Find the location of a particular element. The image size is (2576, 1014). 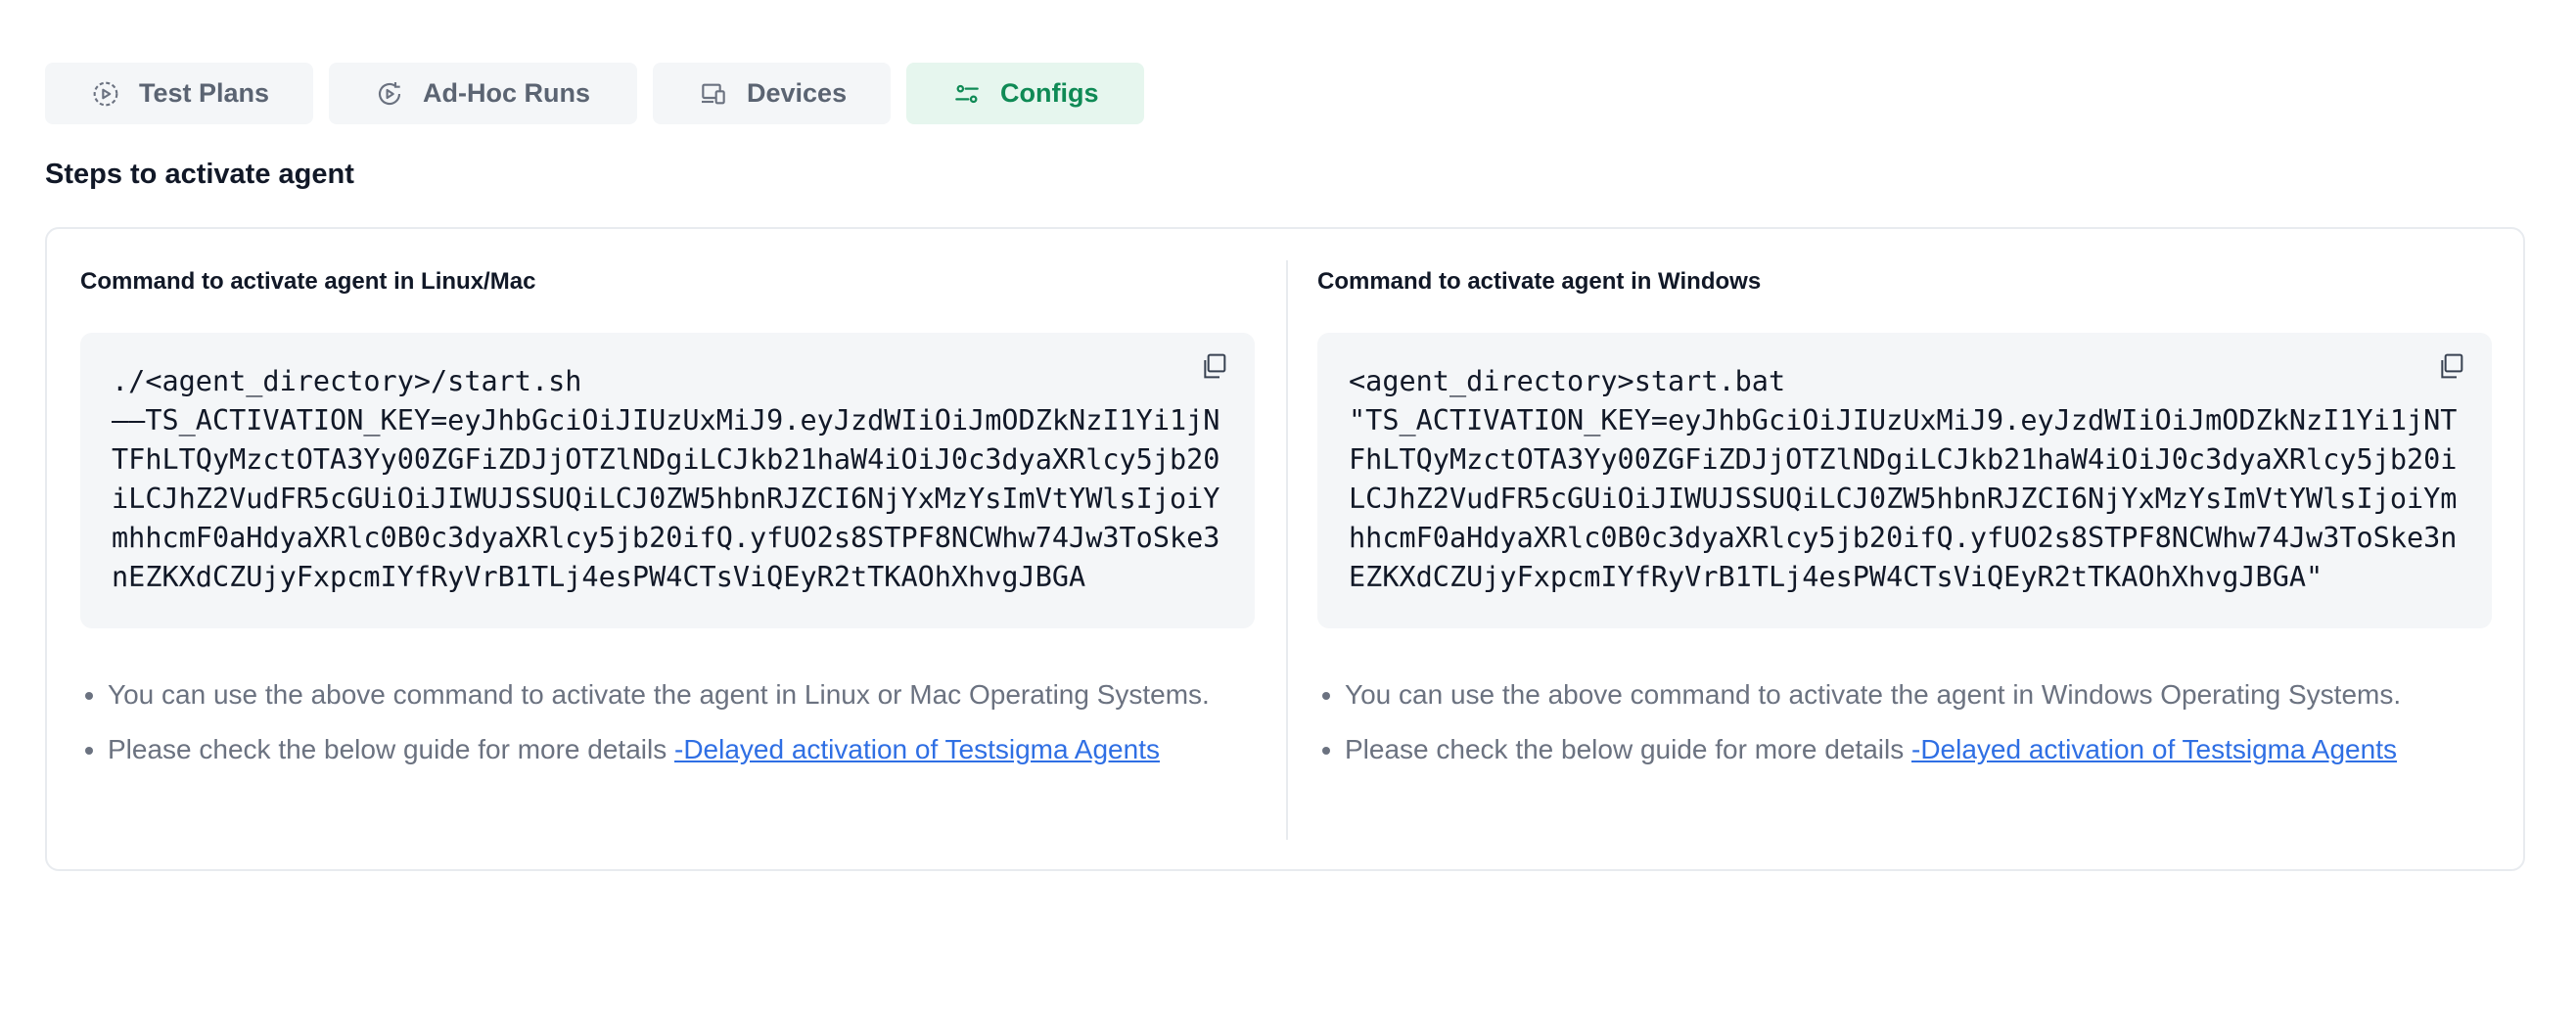

tab-label: Devices is located at coordinates (798, 93).